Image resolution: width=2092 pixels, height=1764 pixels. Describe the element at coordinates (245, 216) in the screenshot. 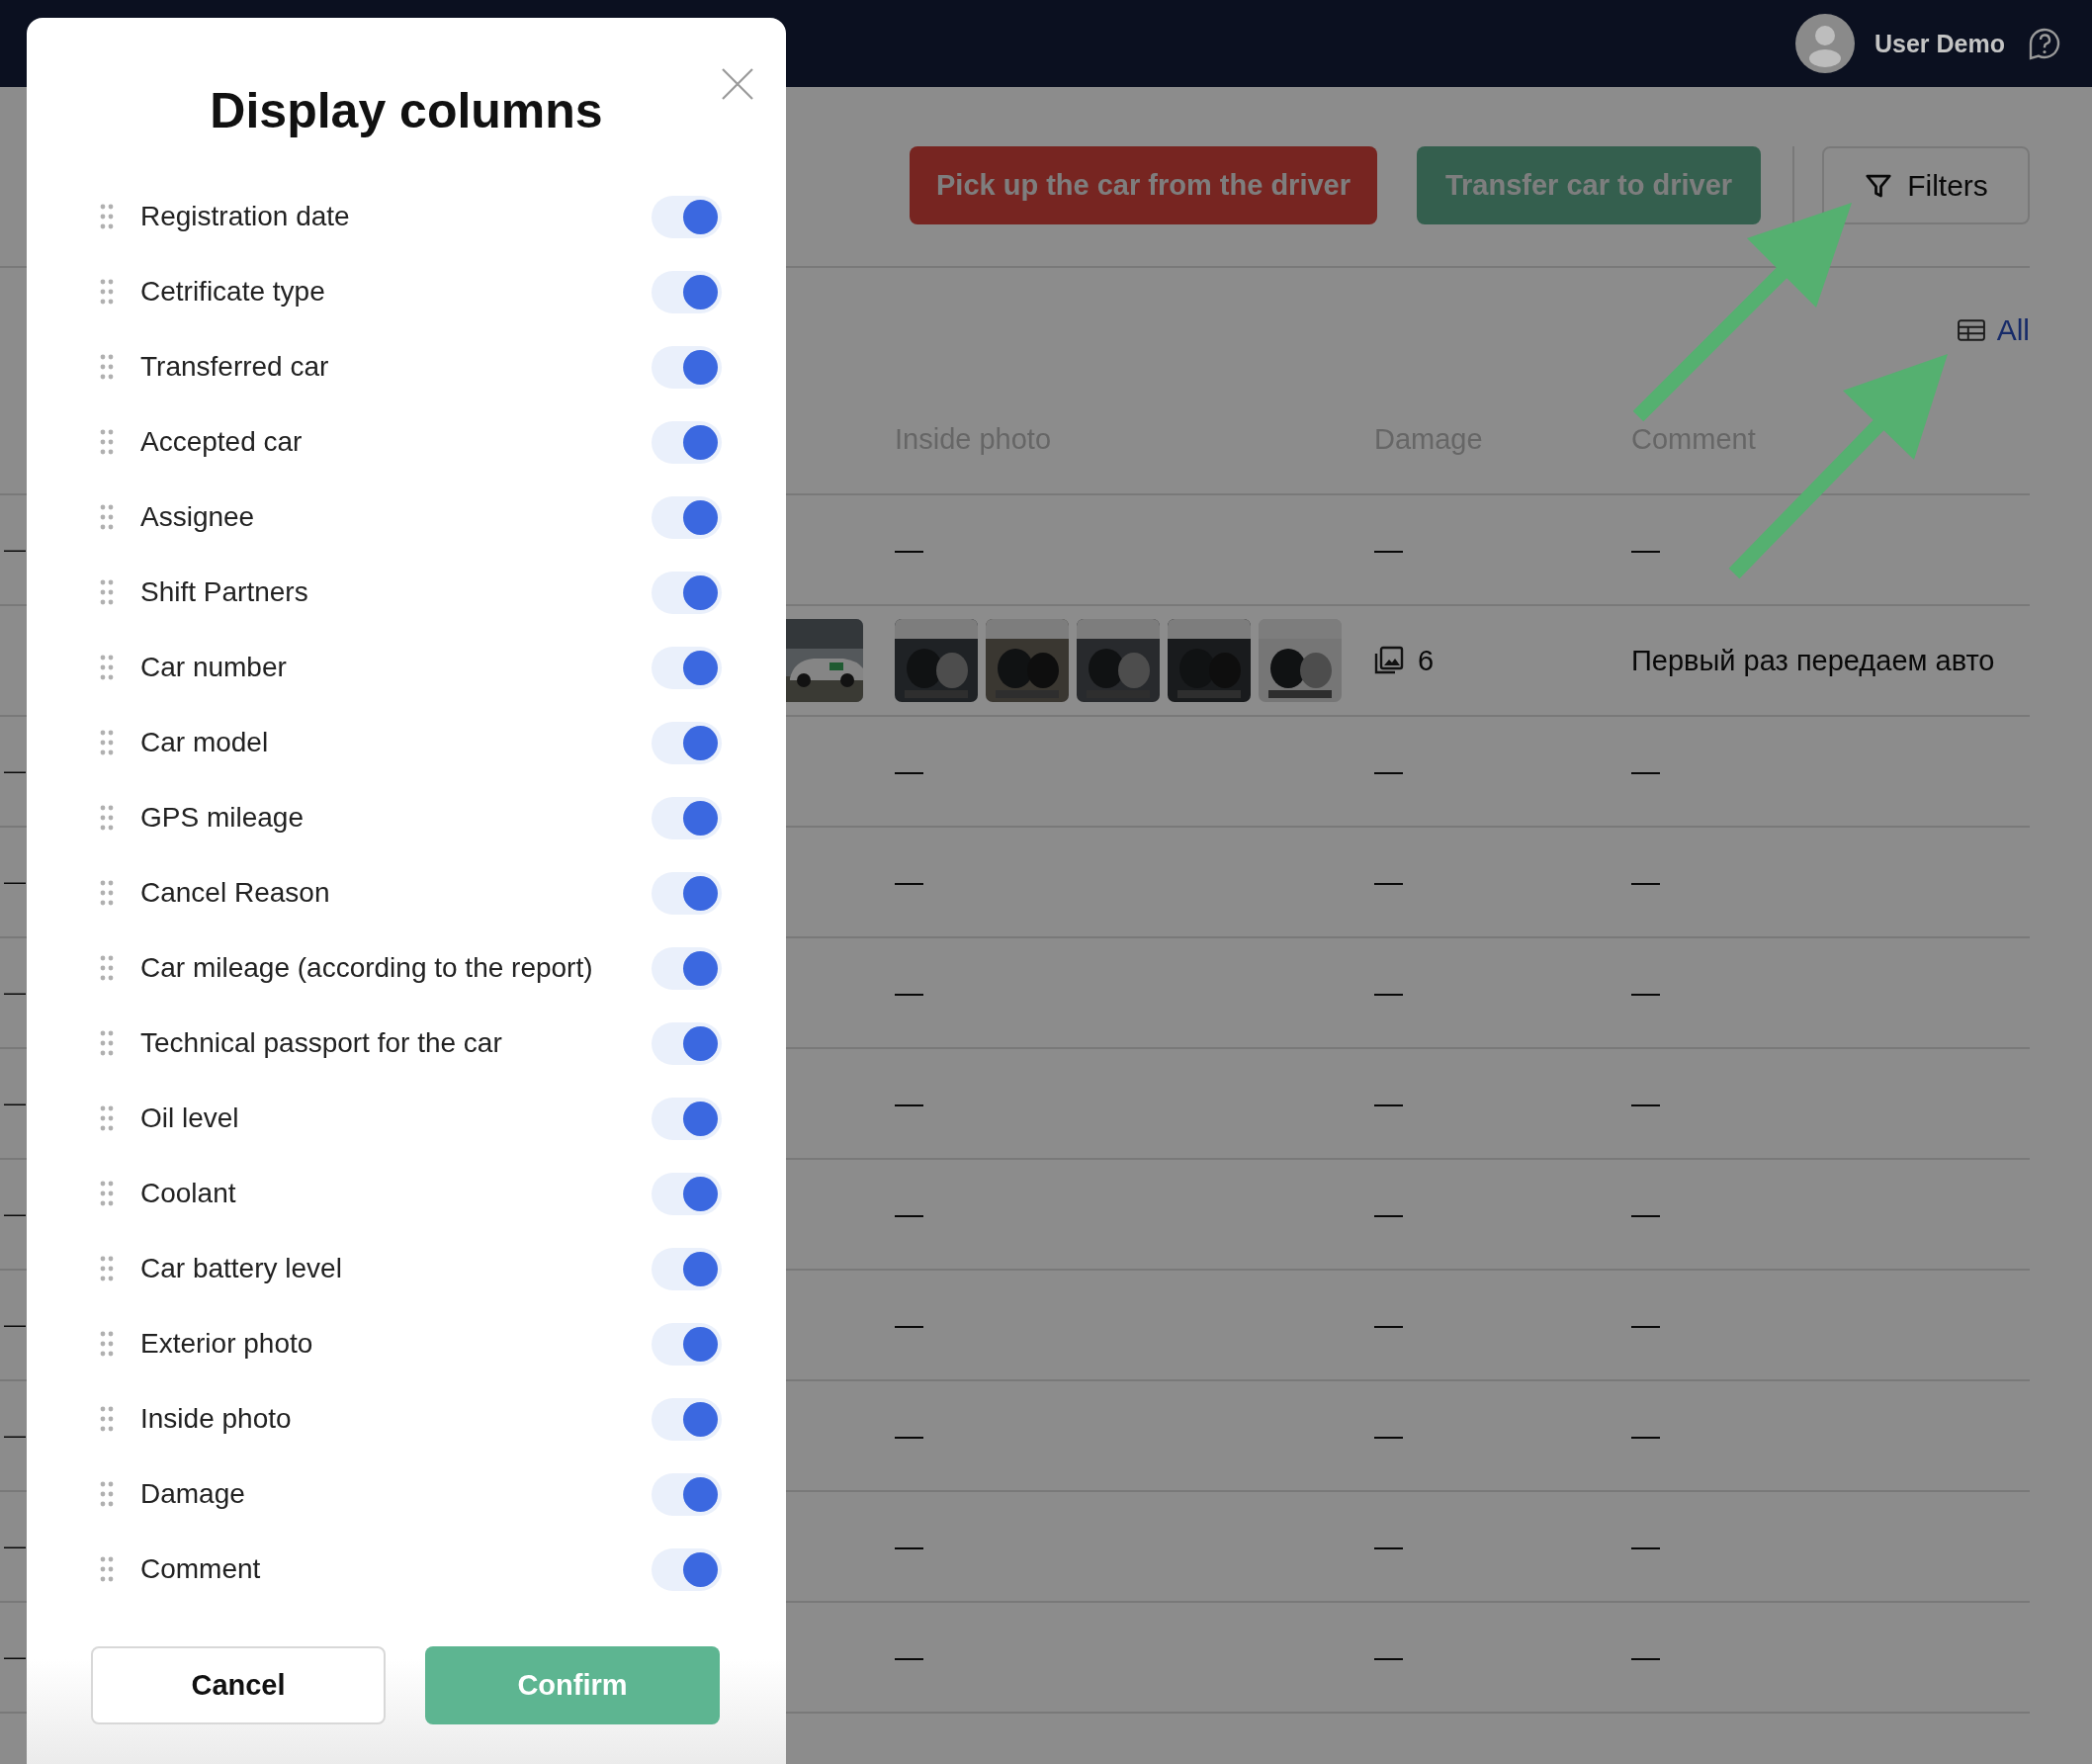

I see `column-label: Registration date` at that location.